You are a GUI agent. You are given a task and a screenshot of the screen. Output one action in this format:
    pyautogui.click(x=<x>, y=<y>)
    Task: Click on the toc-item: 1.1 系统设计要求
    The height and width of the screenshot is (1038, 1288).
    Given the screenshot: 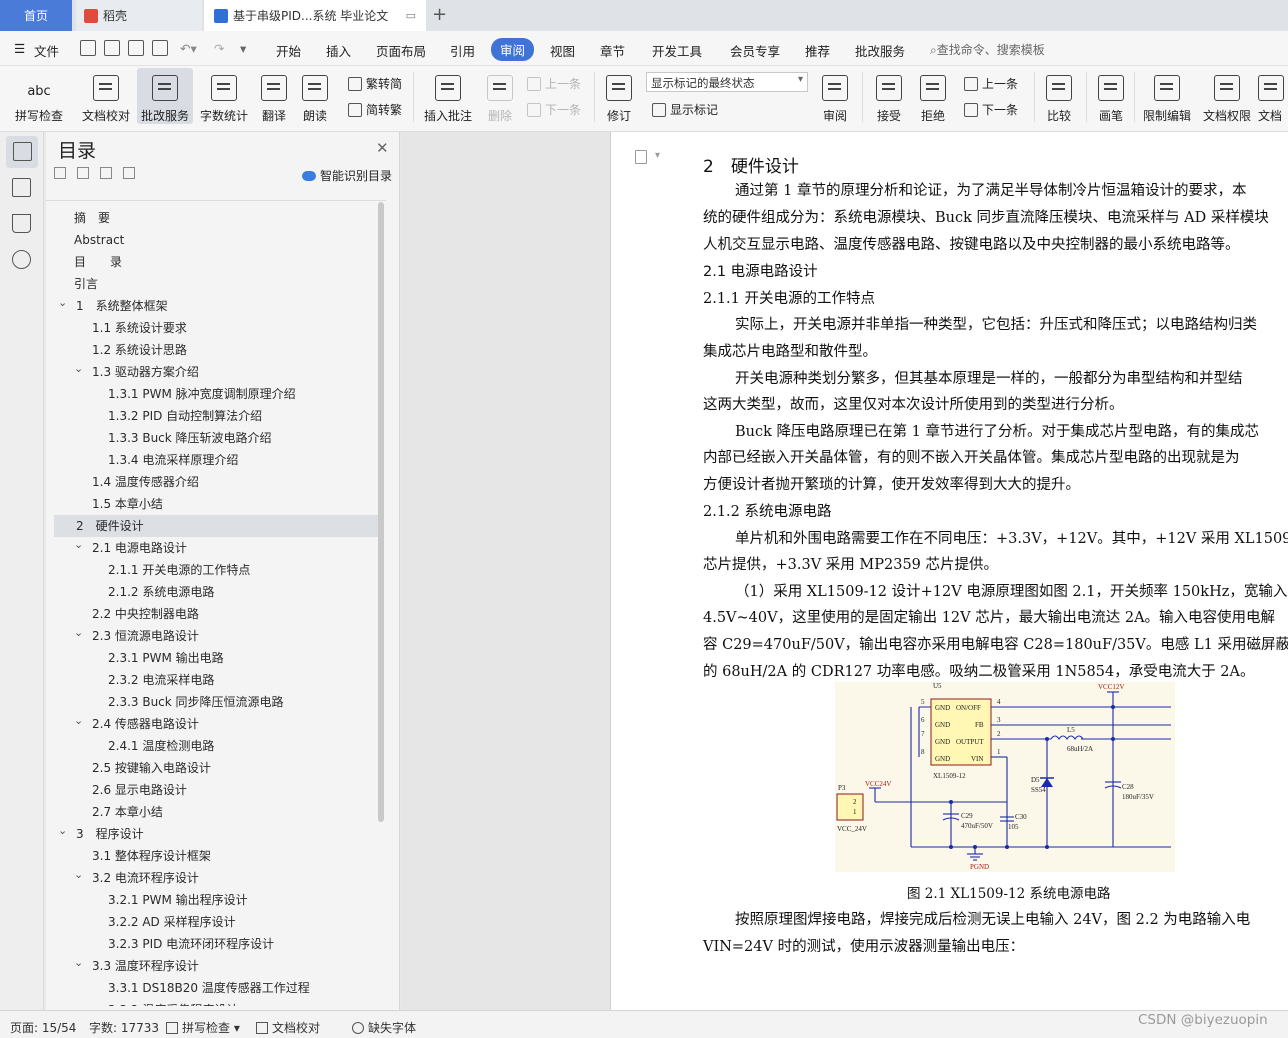 What is the action you would take?
    pyautogui.click(x=138, y=328)
    